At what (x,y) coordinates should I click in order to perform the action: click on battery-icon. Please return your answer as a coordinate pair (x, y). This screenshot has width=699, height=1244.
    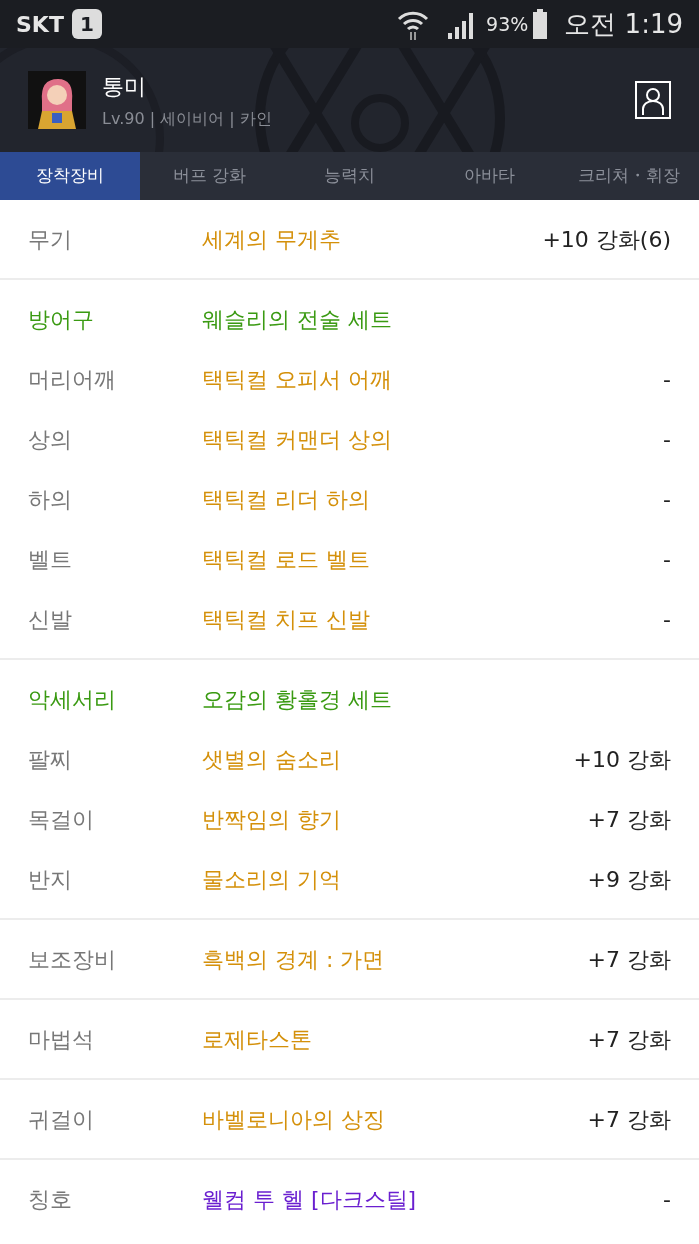
    Looking at the image, I should click on (540, 24).